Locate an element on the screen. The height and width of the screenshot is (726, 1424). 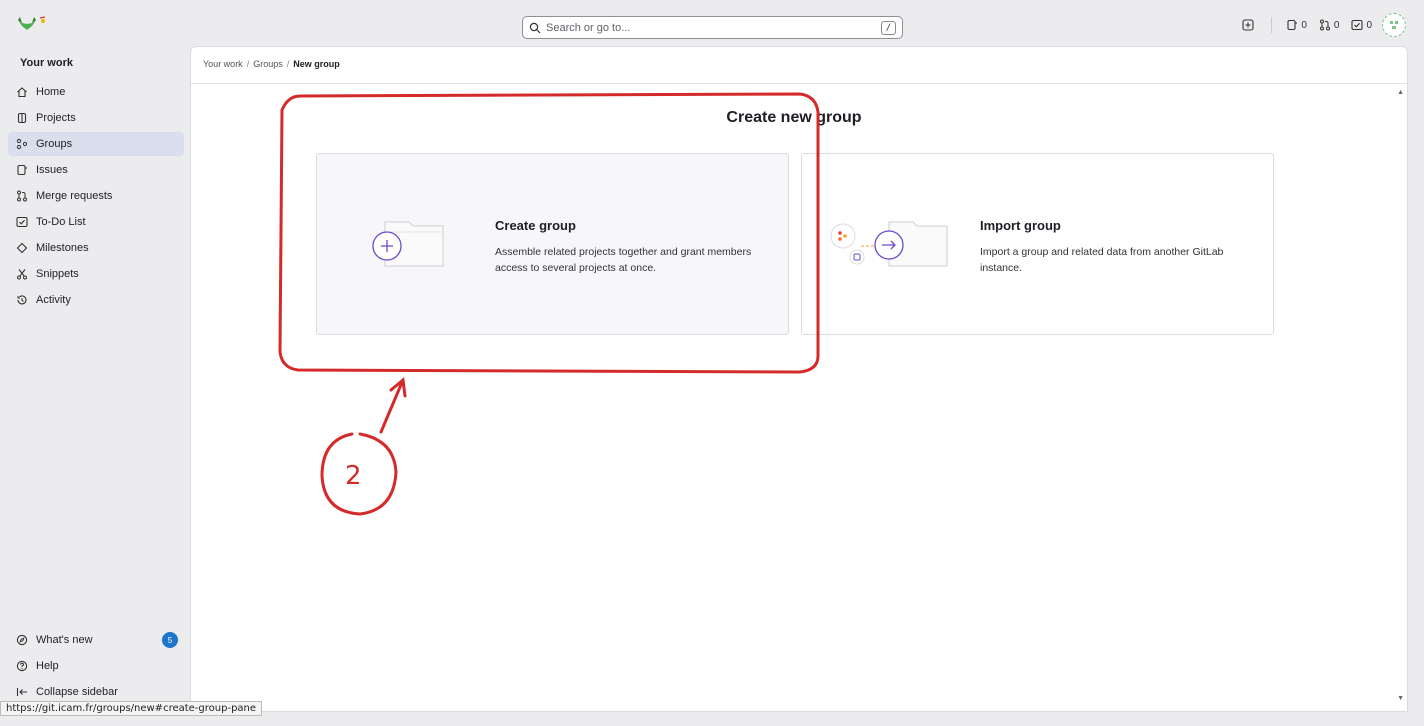
whats-new-label: What's new is located at coordinates (64, 640).